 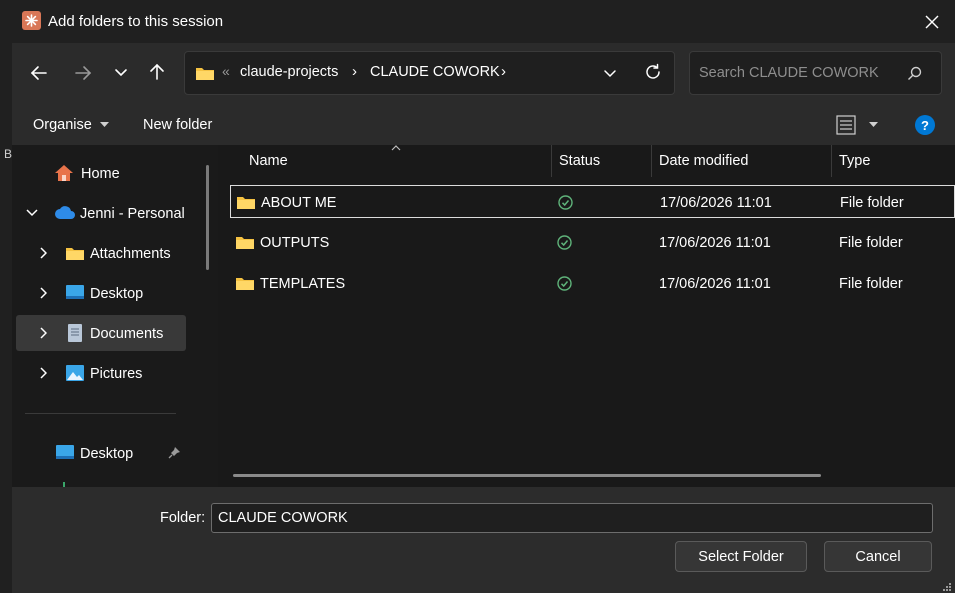 I want to click on help-icon: ?, so click(x=925, y=125).